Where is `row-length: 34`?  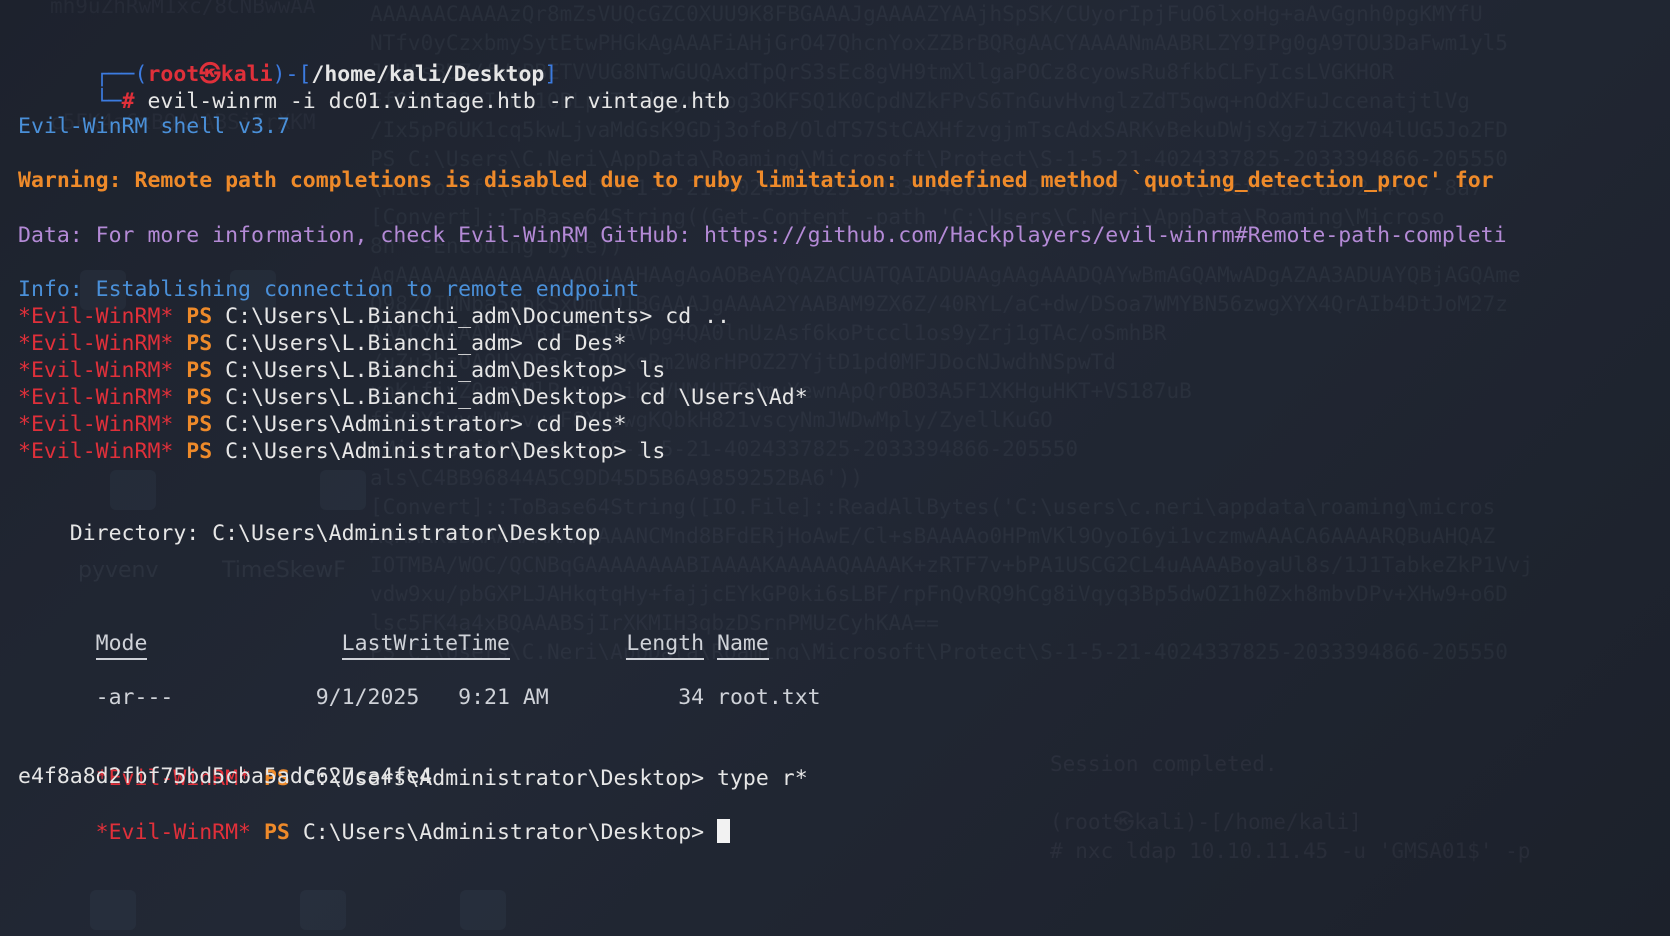
row-length: 34 is located at coordinates (691, 697).